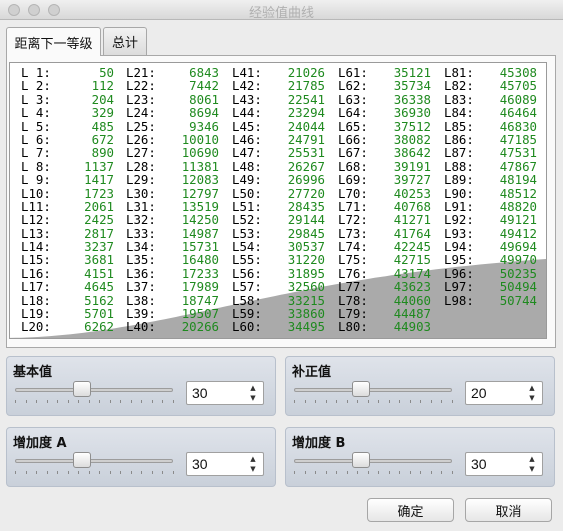  Describe the element at coordinates (384, 260) in the screenshot. I see `level-row: L75: 42715` at that location.